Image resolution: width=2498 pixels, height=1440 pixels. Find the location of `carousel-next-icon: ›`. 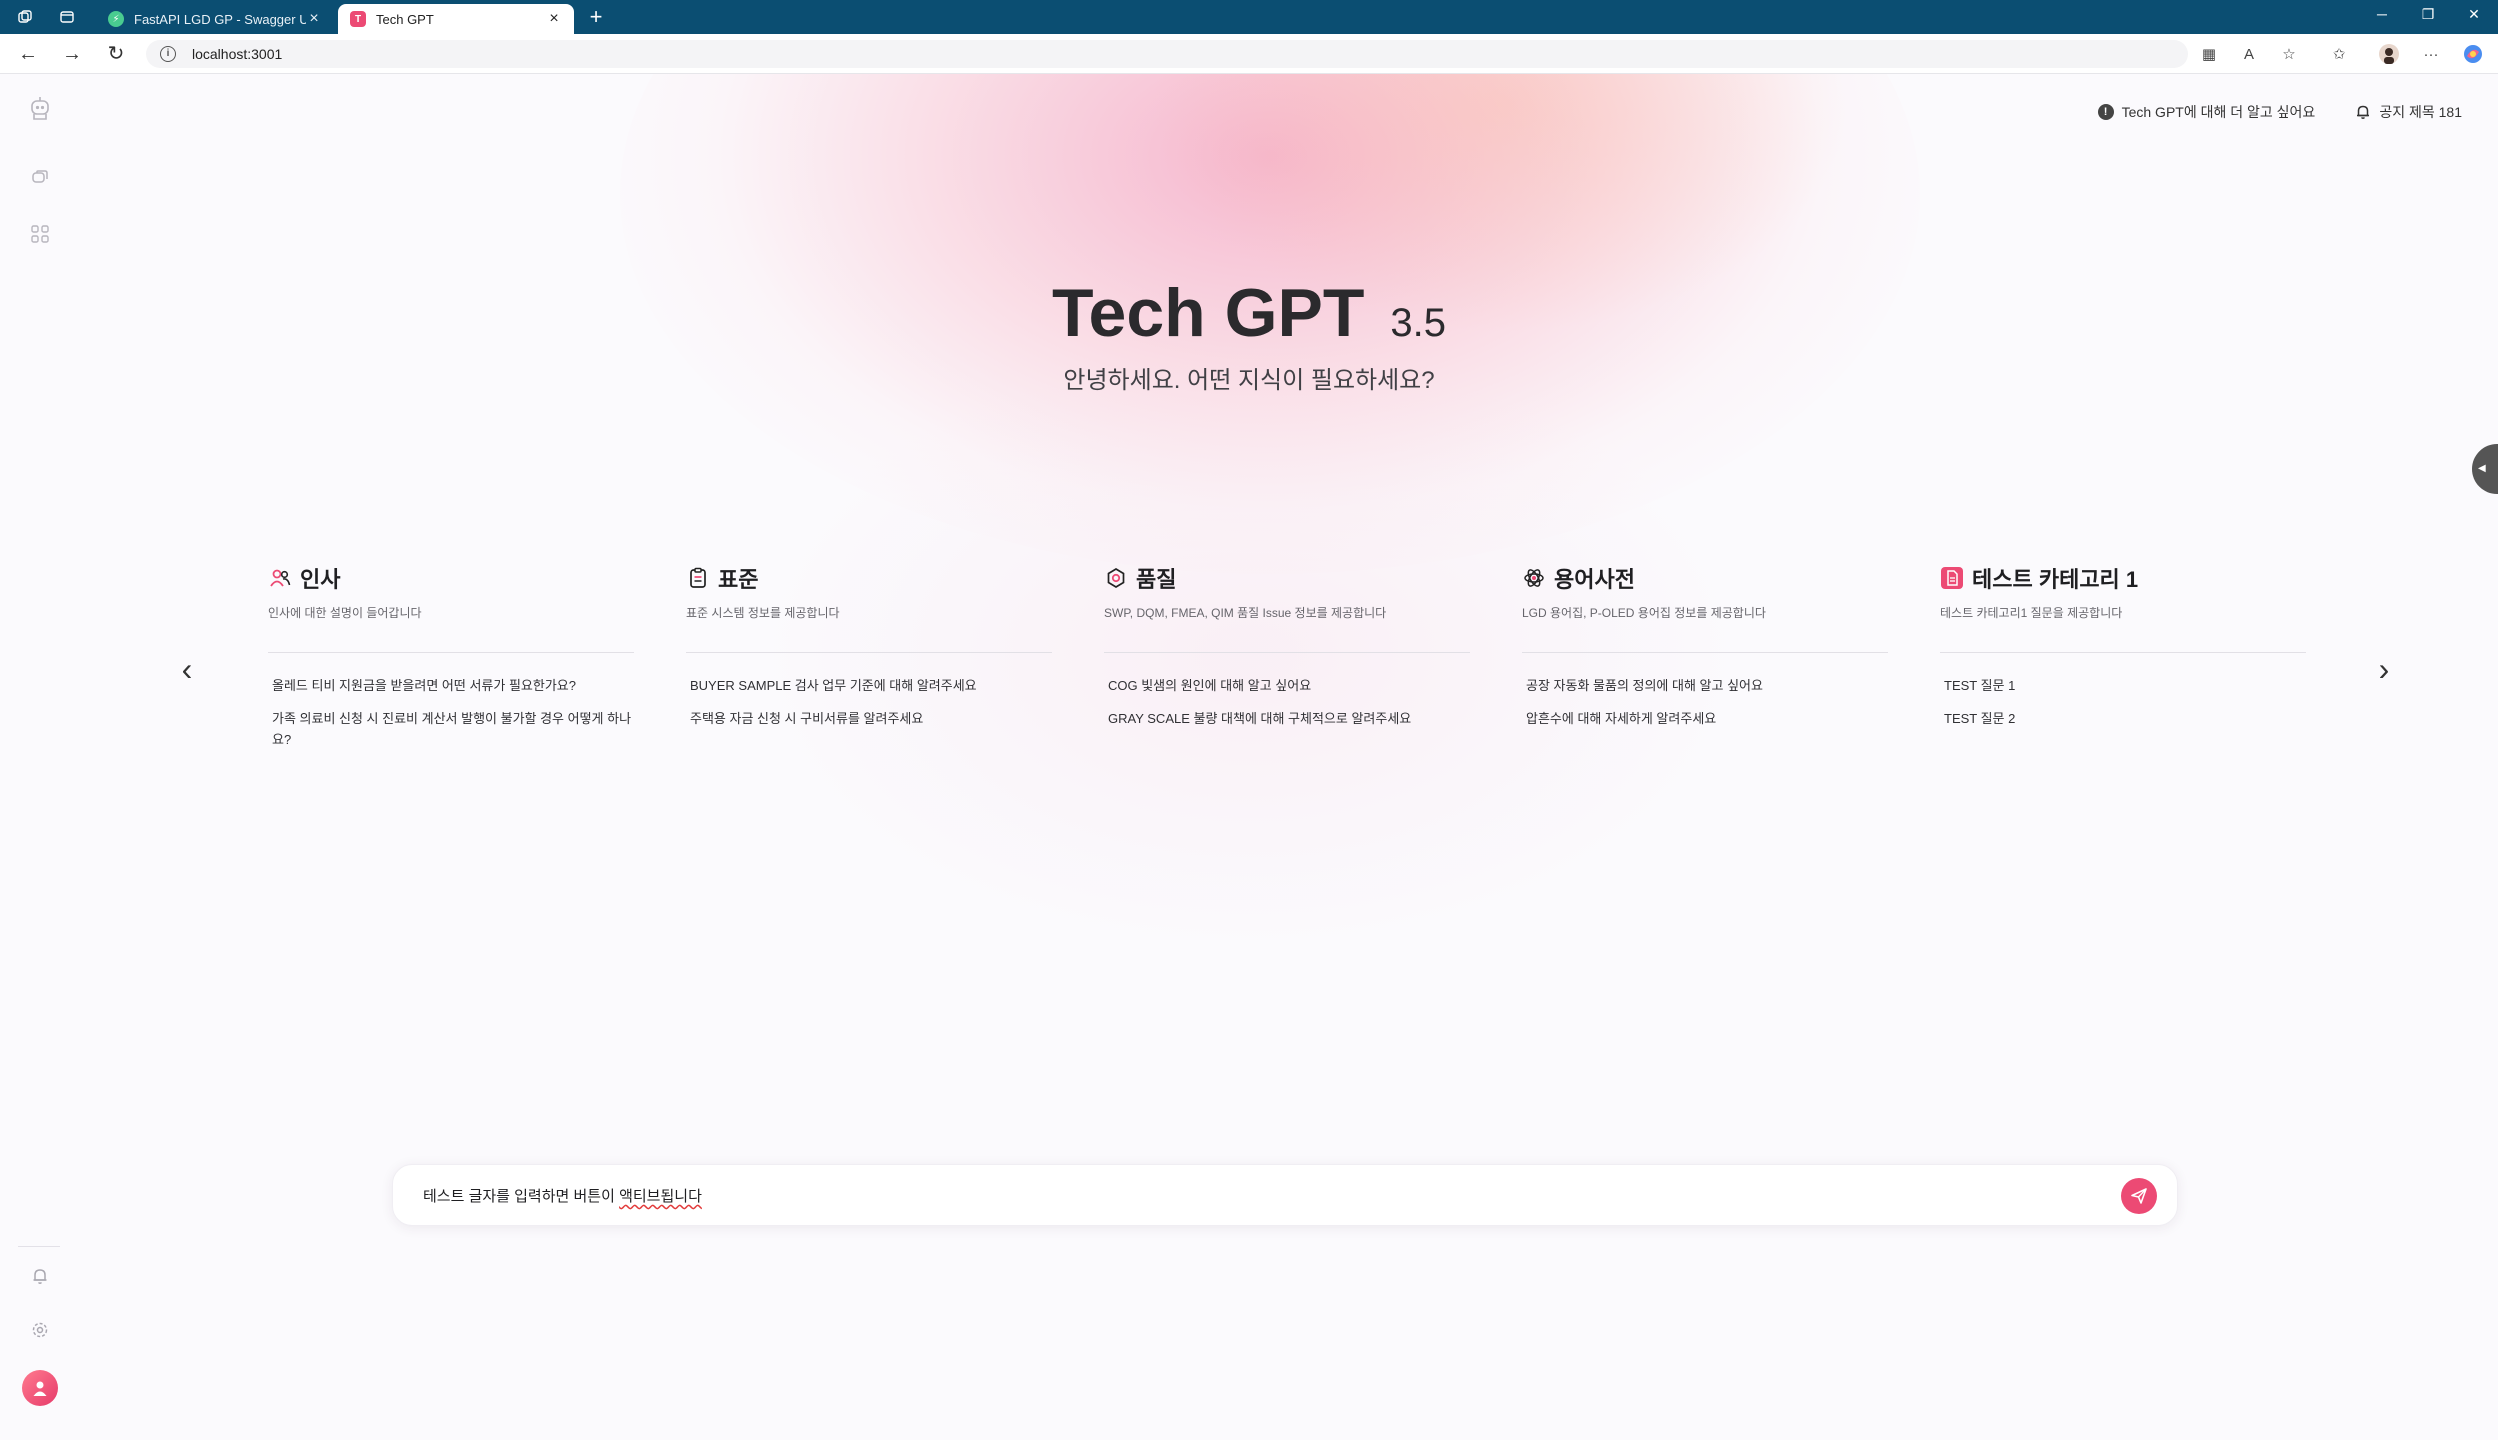

carousel-next-icon: › is located at coordinates (2384, 669).